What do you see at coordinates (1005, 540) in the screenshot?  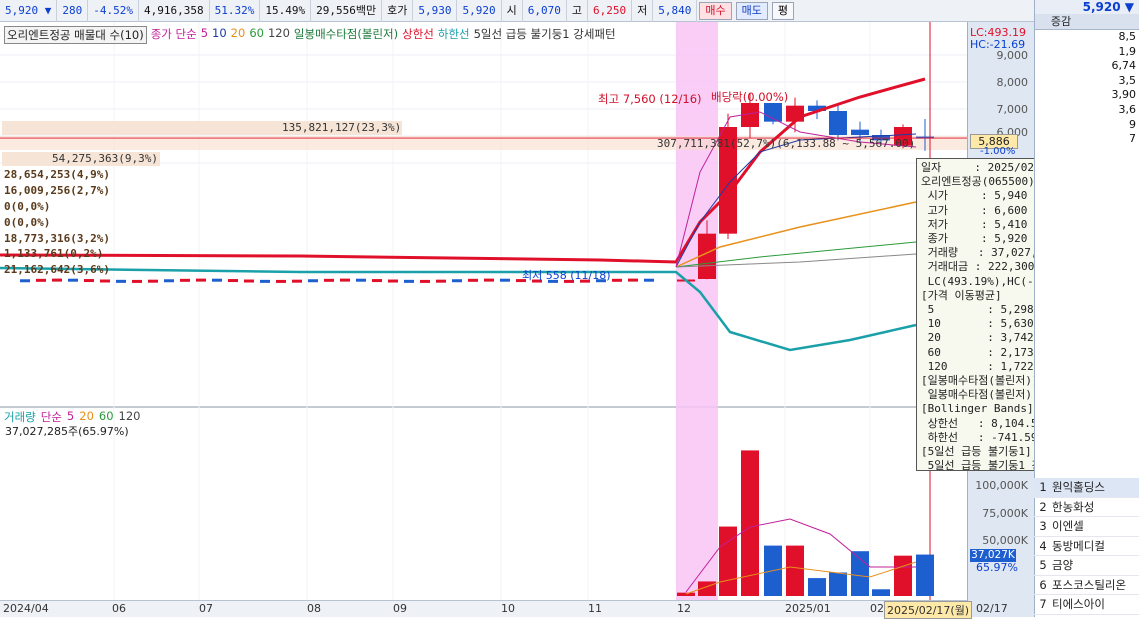 I see `volume-tick-50k: 50,000K` at bounding box center [1005, 540].